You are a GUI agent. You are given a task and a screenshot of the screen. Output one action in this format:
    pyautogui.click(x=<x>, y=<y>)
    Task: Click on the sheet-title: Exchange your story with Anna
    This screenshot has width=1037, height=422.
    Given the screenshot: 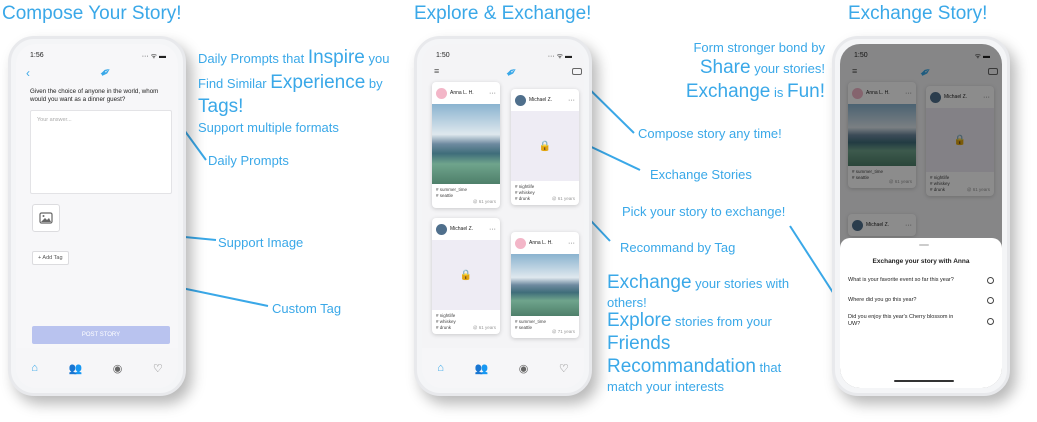 What is the action you would take?
    pyautogui.click(x=921, y=261)
    